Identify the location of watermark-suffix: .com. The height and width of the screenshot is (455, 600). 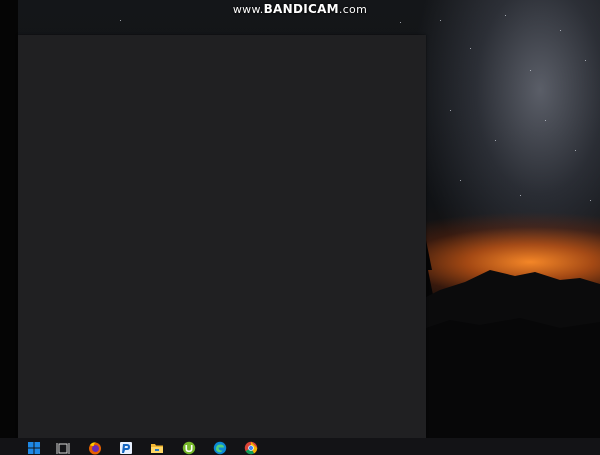
(353, 9).